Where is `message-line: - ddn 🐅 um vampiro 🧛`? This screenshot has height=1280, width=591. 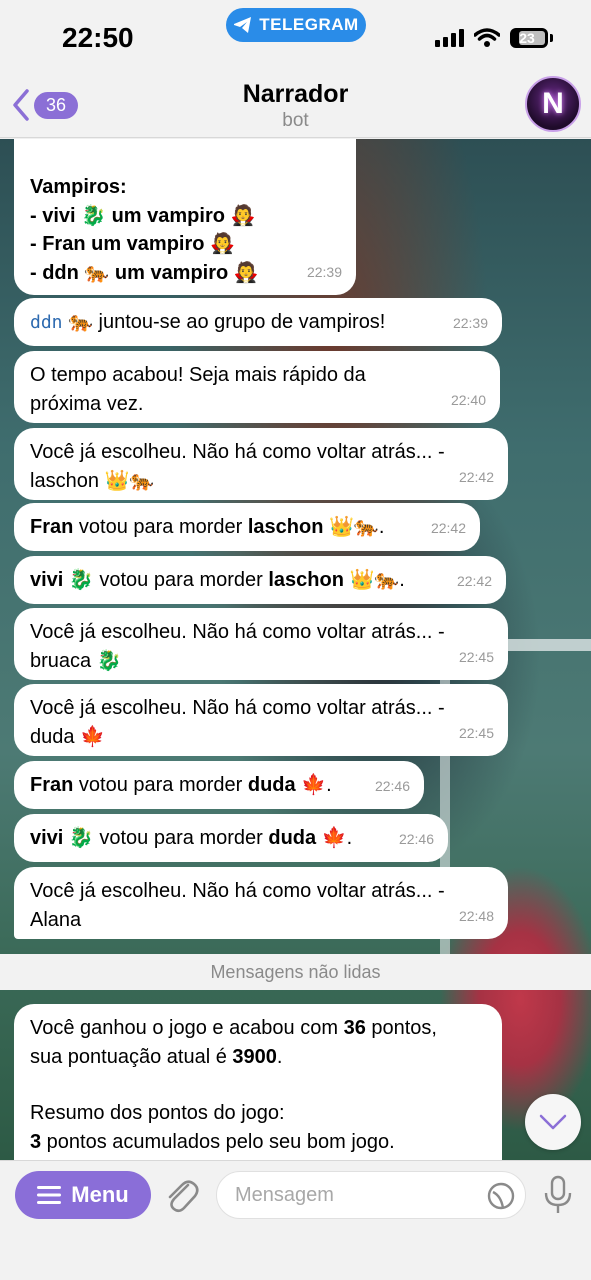
message-line: - ddn 🐅 um vampiro 🧛 is located at coordinates (144, 272).